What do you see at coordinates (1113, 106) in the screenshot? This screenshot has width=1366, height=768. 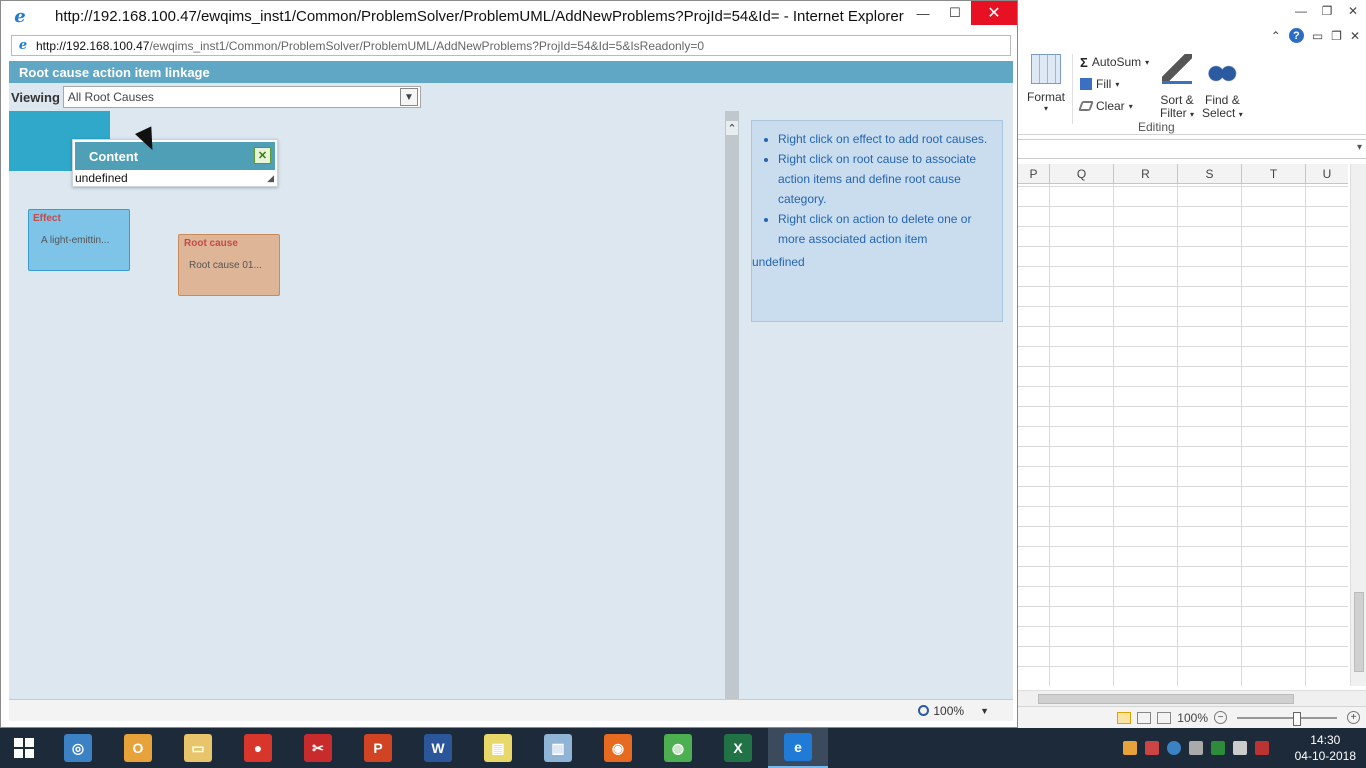 I see `clear-button: Clear ▾` at bounding box center [1113, 106].